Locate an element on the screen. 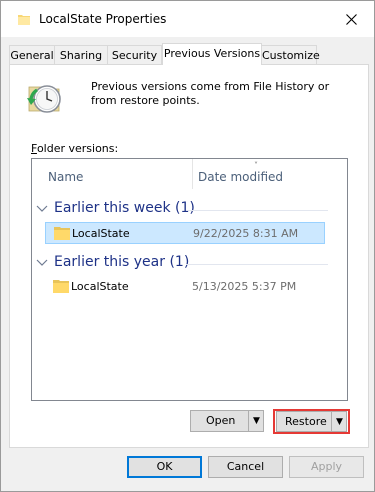 This screenshot has height=492, width=375. list-item: LocalState 9/22/2025 8:31 AM is located at coordinates (185, 233).